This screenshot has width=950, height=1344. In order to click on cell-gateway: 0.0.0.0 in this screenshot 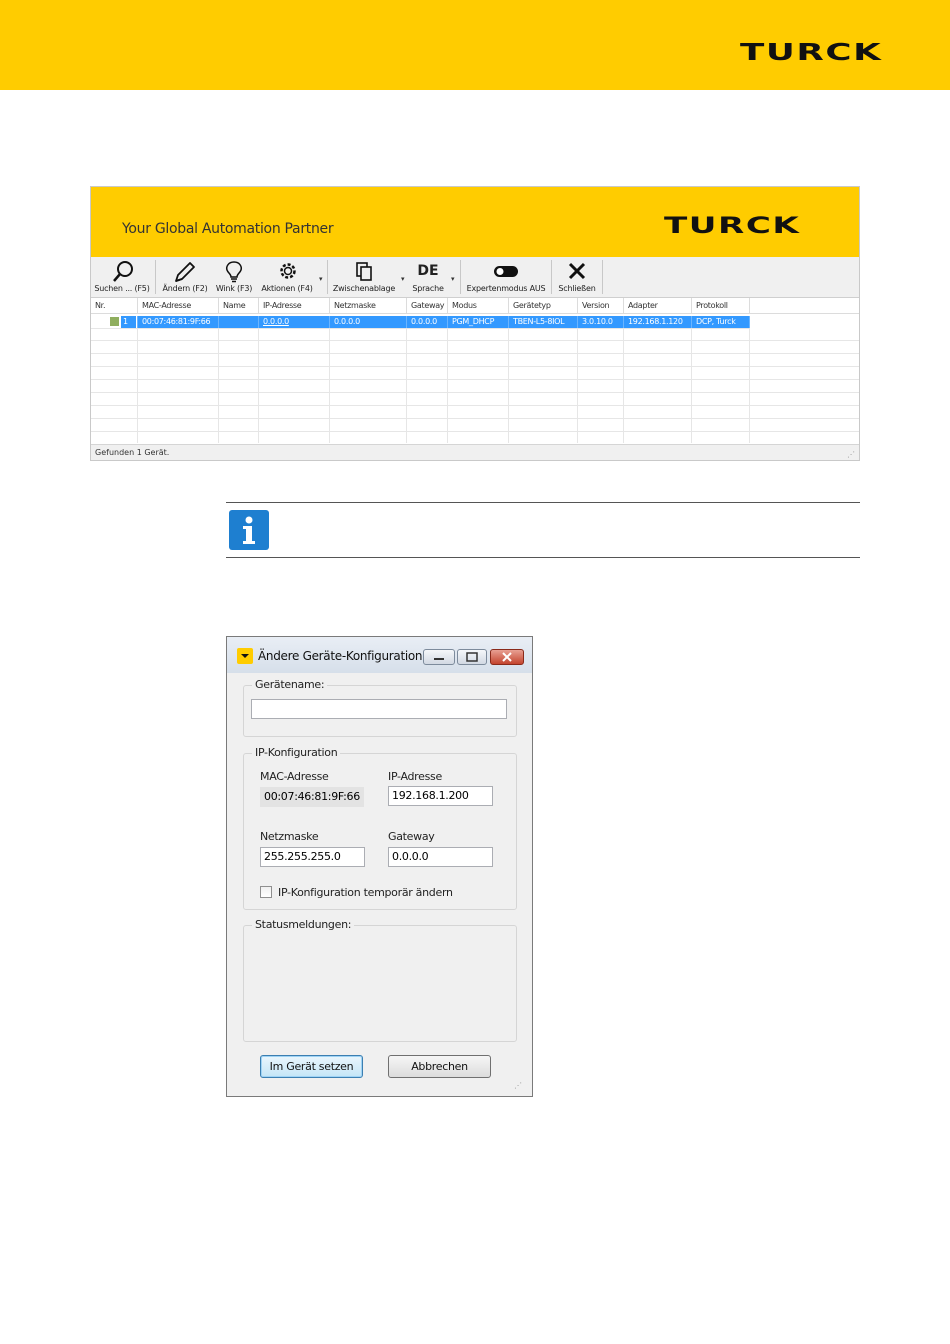, I will do `click(427, 322)`.